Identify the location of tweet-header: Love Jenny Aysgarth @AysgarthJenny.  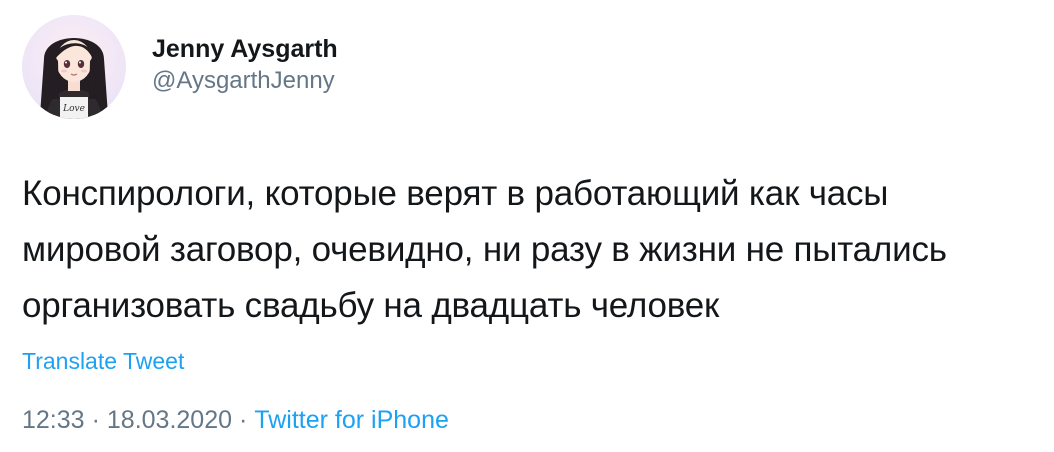
(180, 67).